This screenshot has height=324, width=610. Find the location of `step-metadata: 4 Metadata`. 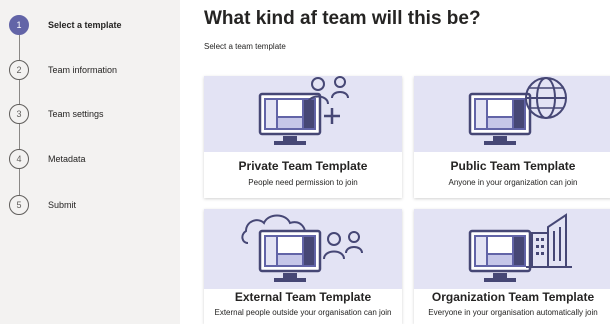

step-metadata: 4 Metadata is located at coordinates (47, 159).